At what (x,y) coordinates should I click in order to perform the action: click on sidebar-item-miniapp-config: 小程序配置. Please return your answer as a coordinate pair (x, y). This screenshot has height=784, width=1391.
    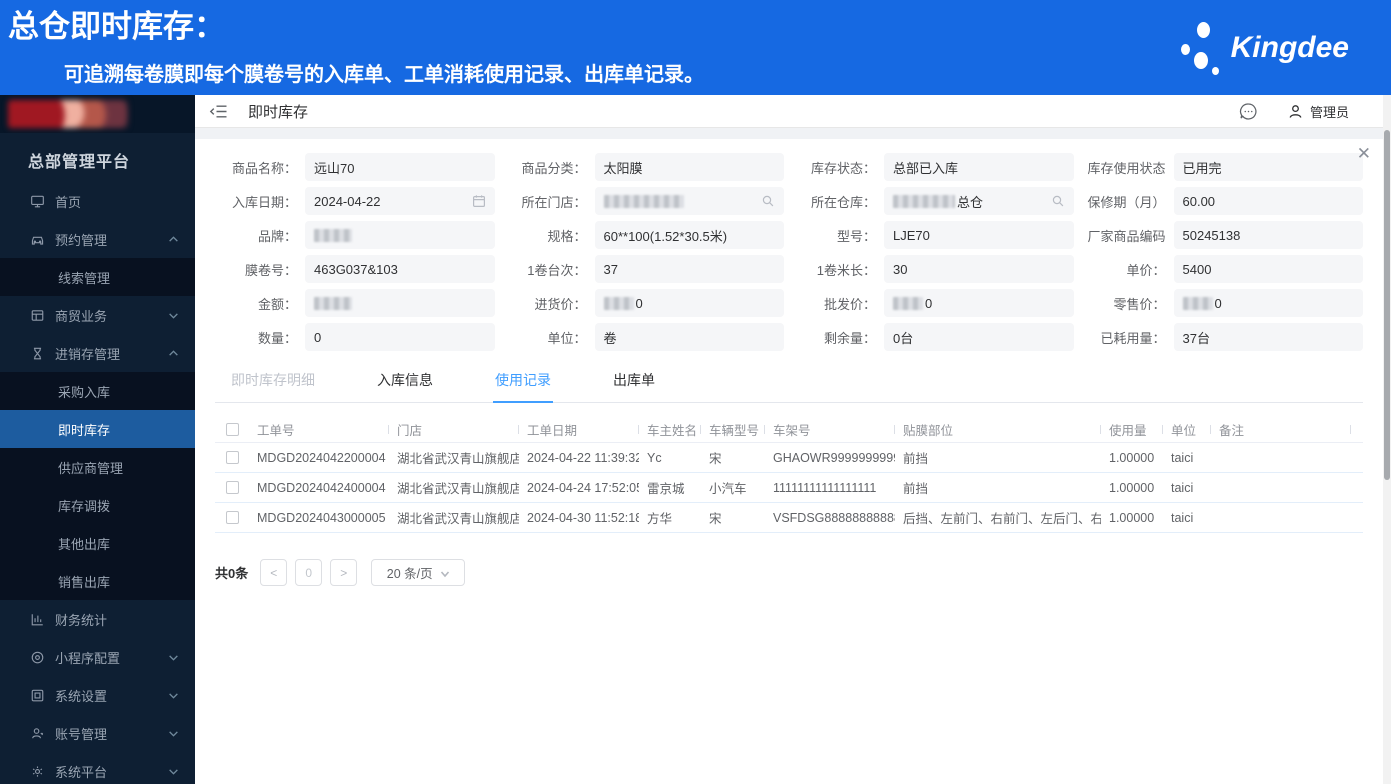
    Looking at the image, I should click on (97, 657).